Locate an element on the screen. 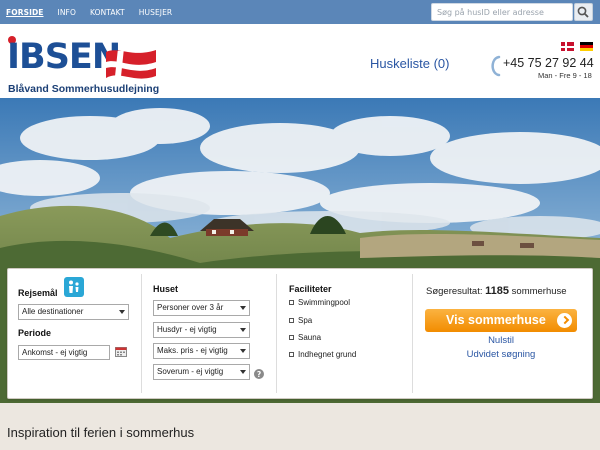 This screenshot has height=450, width=600. arrival-date-input: Ankomst - ej vigtig is located at coordinates (64, 352).